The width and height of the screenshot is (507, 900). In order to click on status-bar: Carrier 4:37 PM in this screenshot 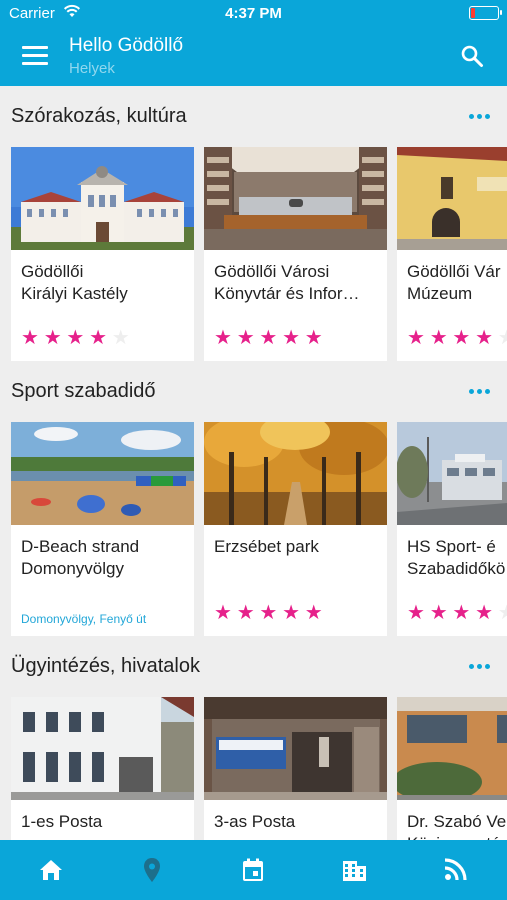, I will do `click(253, 14)`.